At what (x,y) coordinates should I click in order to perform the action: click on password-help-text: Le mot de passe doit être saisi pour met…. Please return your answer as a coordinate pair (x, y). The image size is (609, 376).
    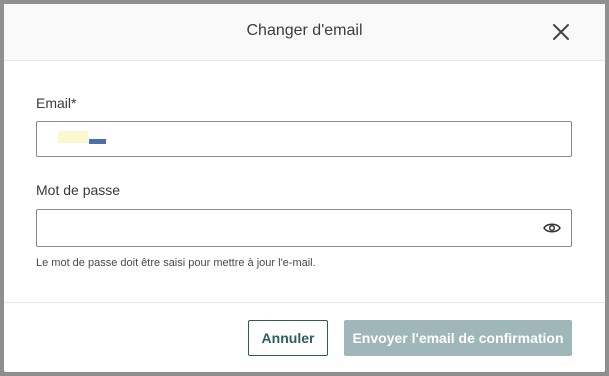
    Looking at the image, I should click on (176, 263).